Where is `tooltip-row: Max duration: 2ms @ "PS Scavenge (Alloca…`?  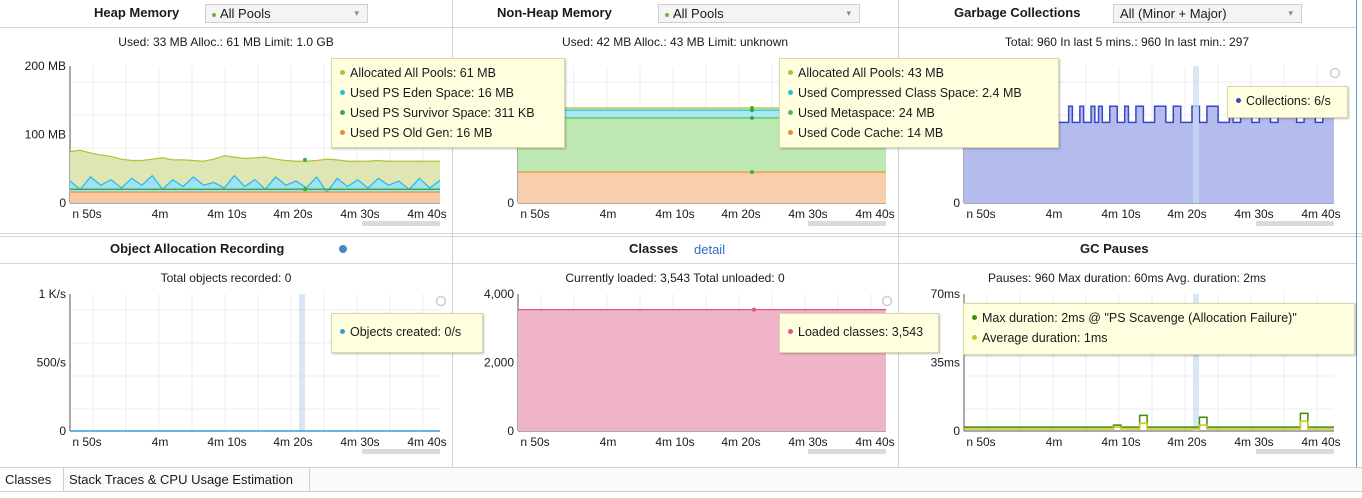
tooltip-row: Max duration: 2ms @ "PS Scavenge (Alloca… is located at coordinates (1159, 318).